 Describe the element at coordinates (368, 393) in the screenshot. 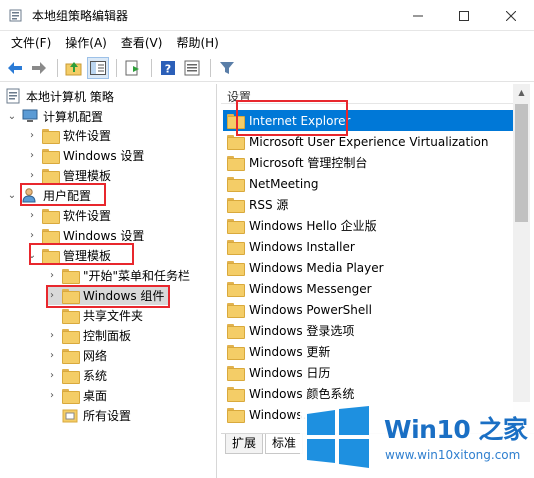

I see `list-item: Windows 颜色系统` at that location.